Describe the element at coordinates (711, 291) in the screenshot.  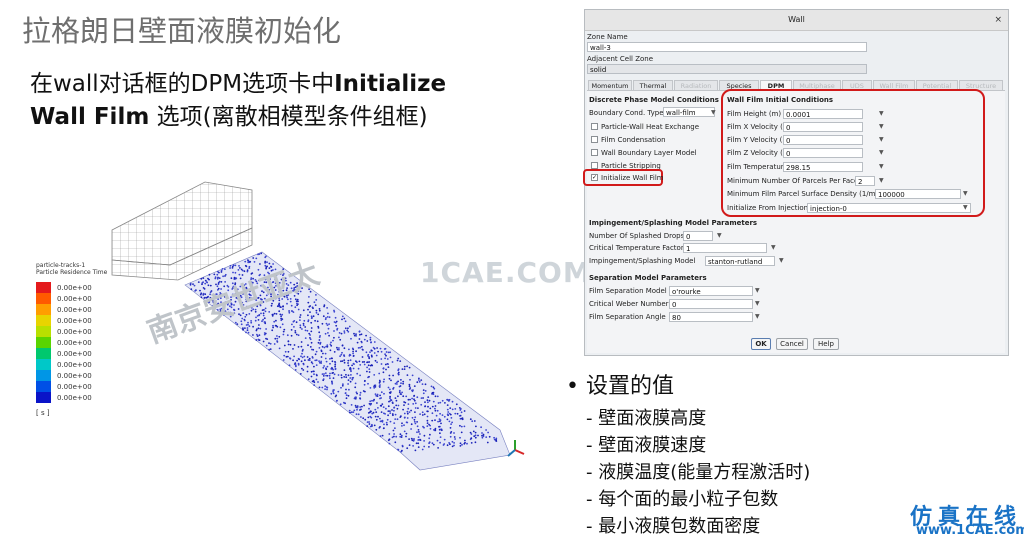
I see `separation-field-input: o'rourke` at that location.